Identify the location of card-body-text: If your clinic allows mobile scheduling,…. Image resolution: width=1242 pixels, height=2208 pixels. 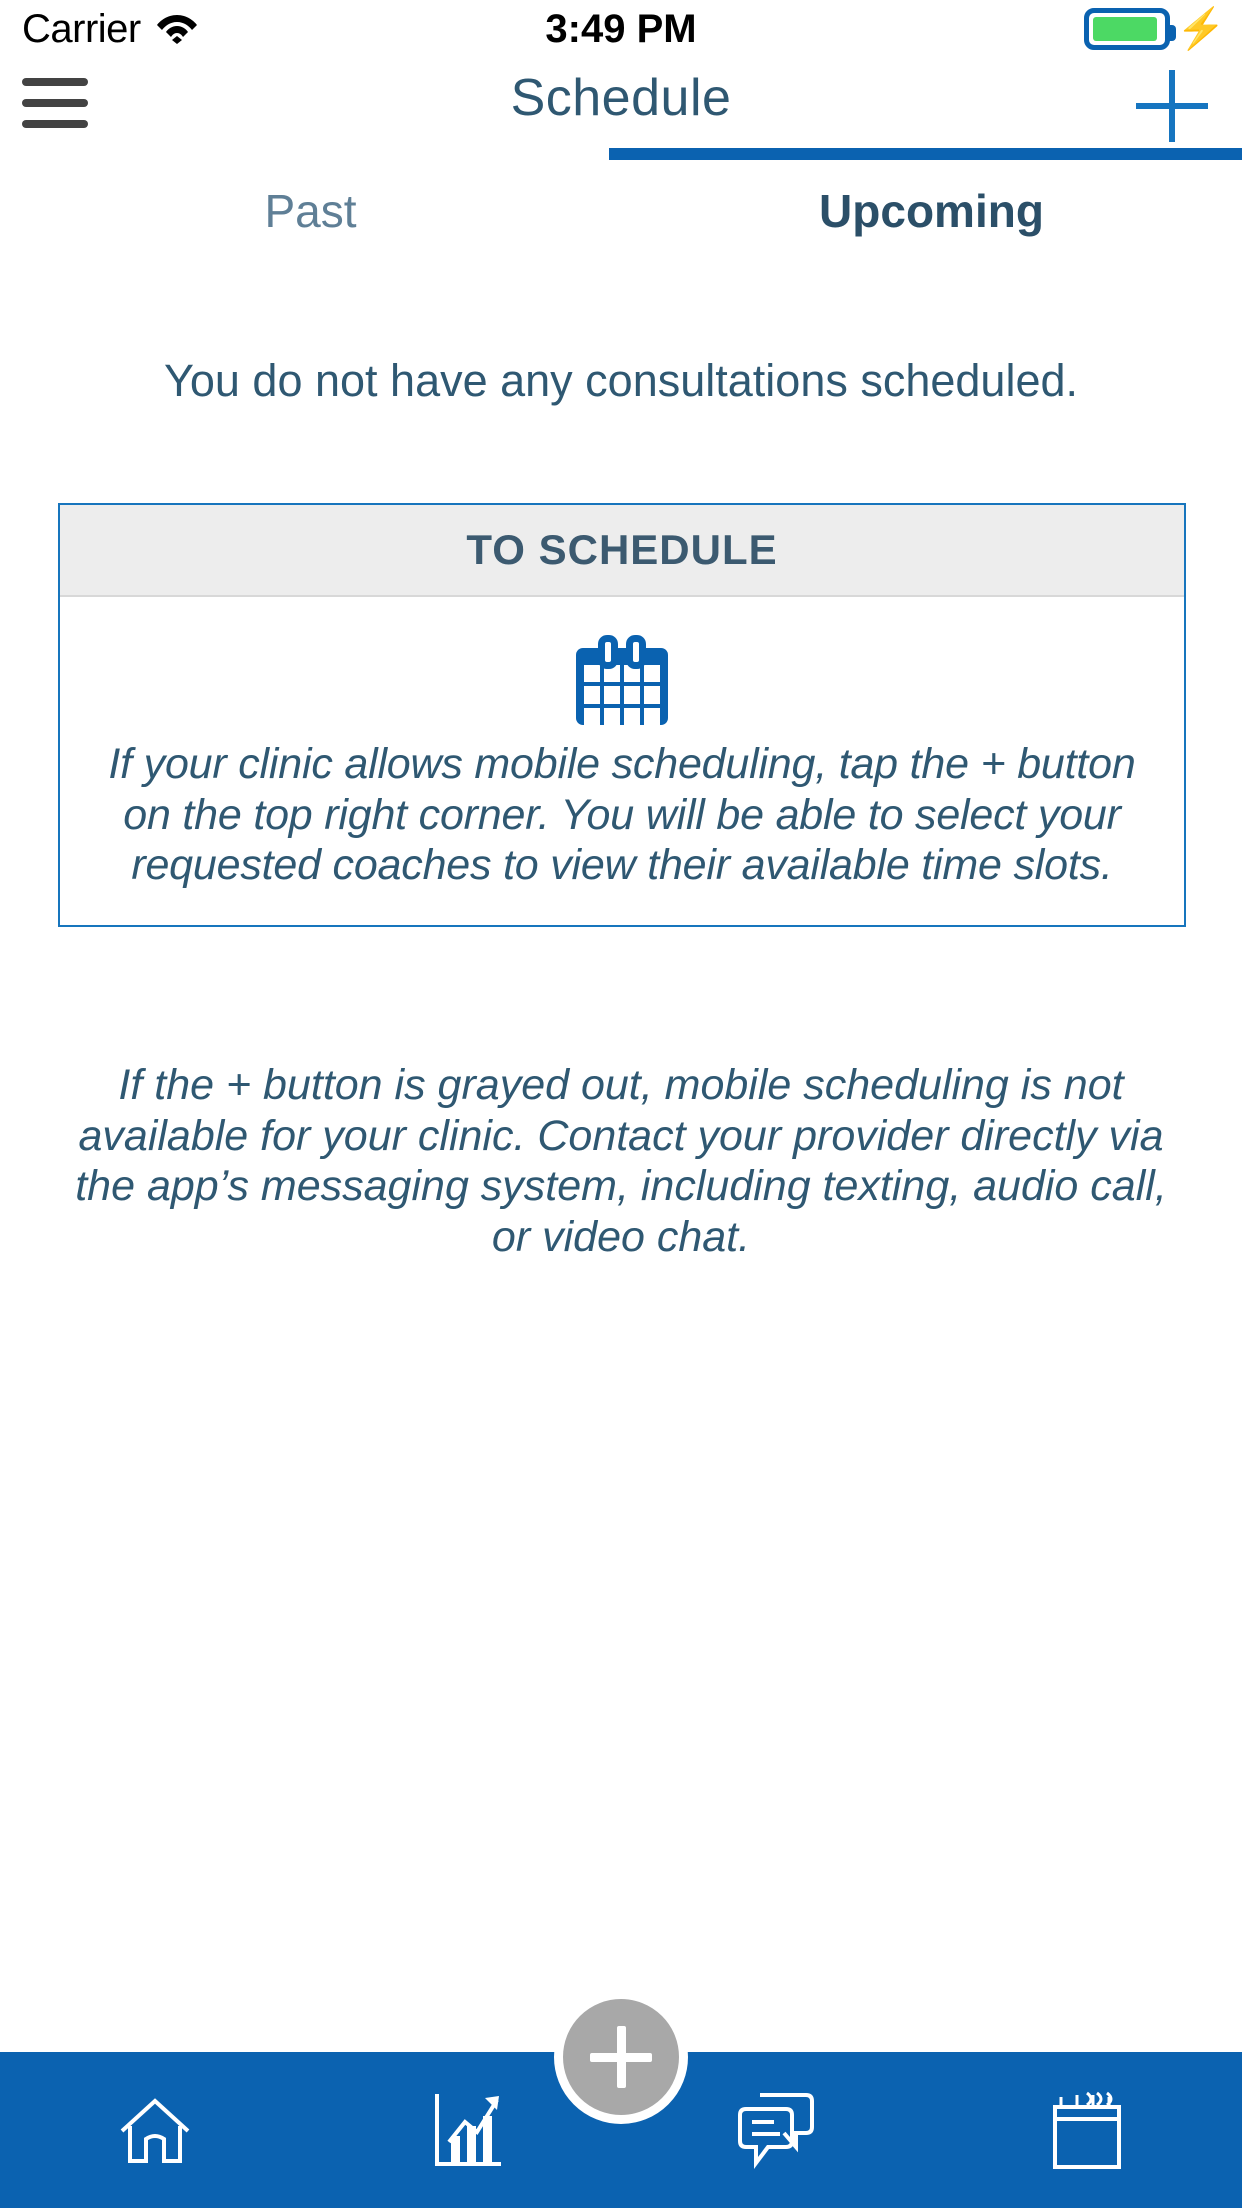
(622, 815).